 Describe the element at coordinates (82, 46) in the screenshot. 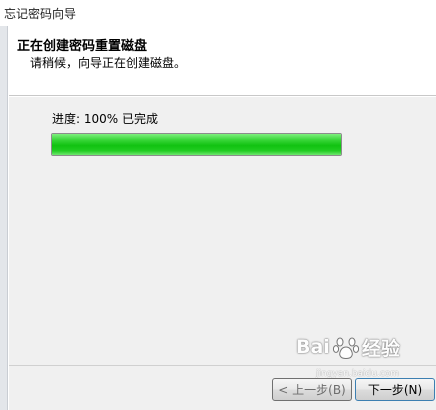

I see `page-title: 正在创建密码重置磁盘` at that location.